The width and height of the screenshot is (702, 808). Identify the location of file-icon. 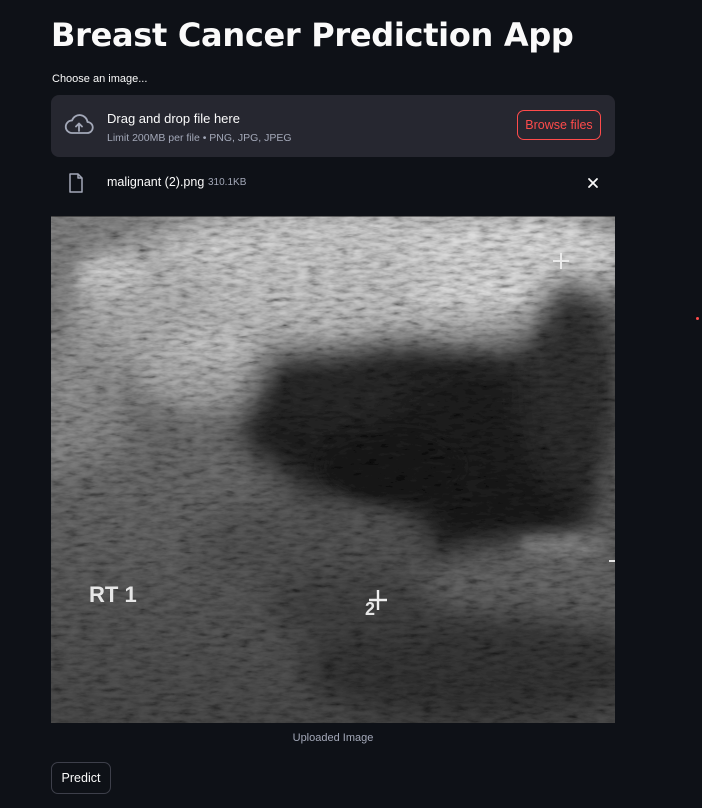
(76, 183).